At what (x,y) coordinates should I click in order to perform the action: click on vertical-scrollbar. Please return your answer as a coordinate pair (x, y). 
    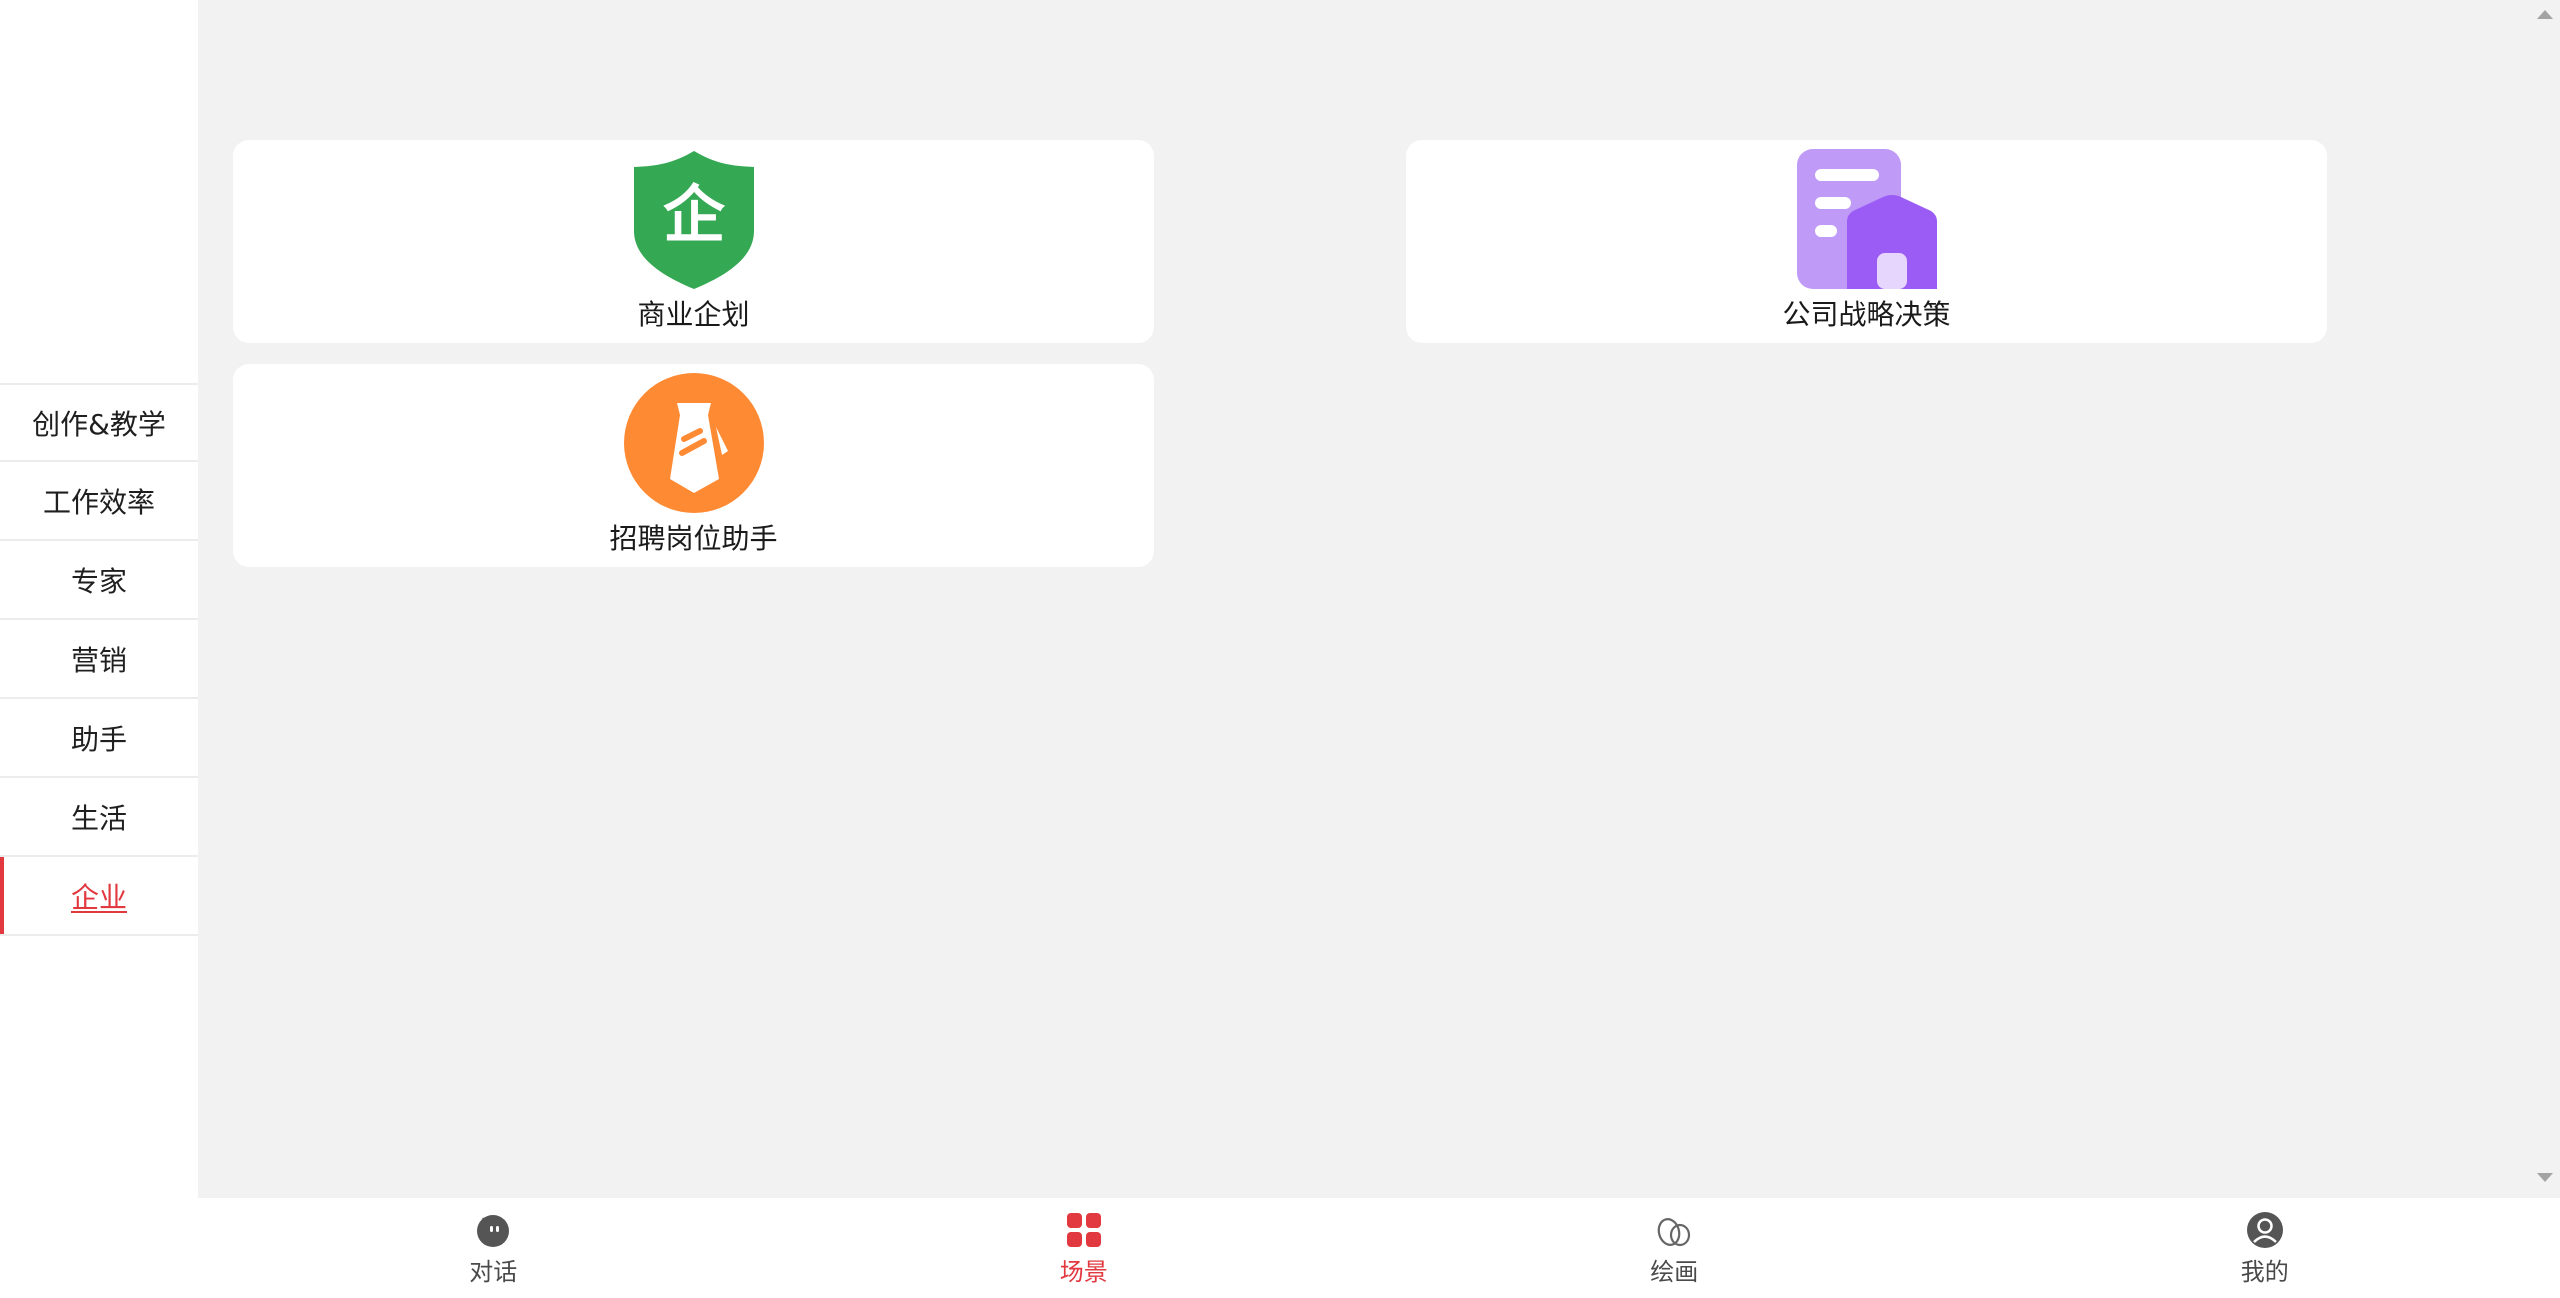
    Looking at the image, I should click on (2544, 599).